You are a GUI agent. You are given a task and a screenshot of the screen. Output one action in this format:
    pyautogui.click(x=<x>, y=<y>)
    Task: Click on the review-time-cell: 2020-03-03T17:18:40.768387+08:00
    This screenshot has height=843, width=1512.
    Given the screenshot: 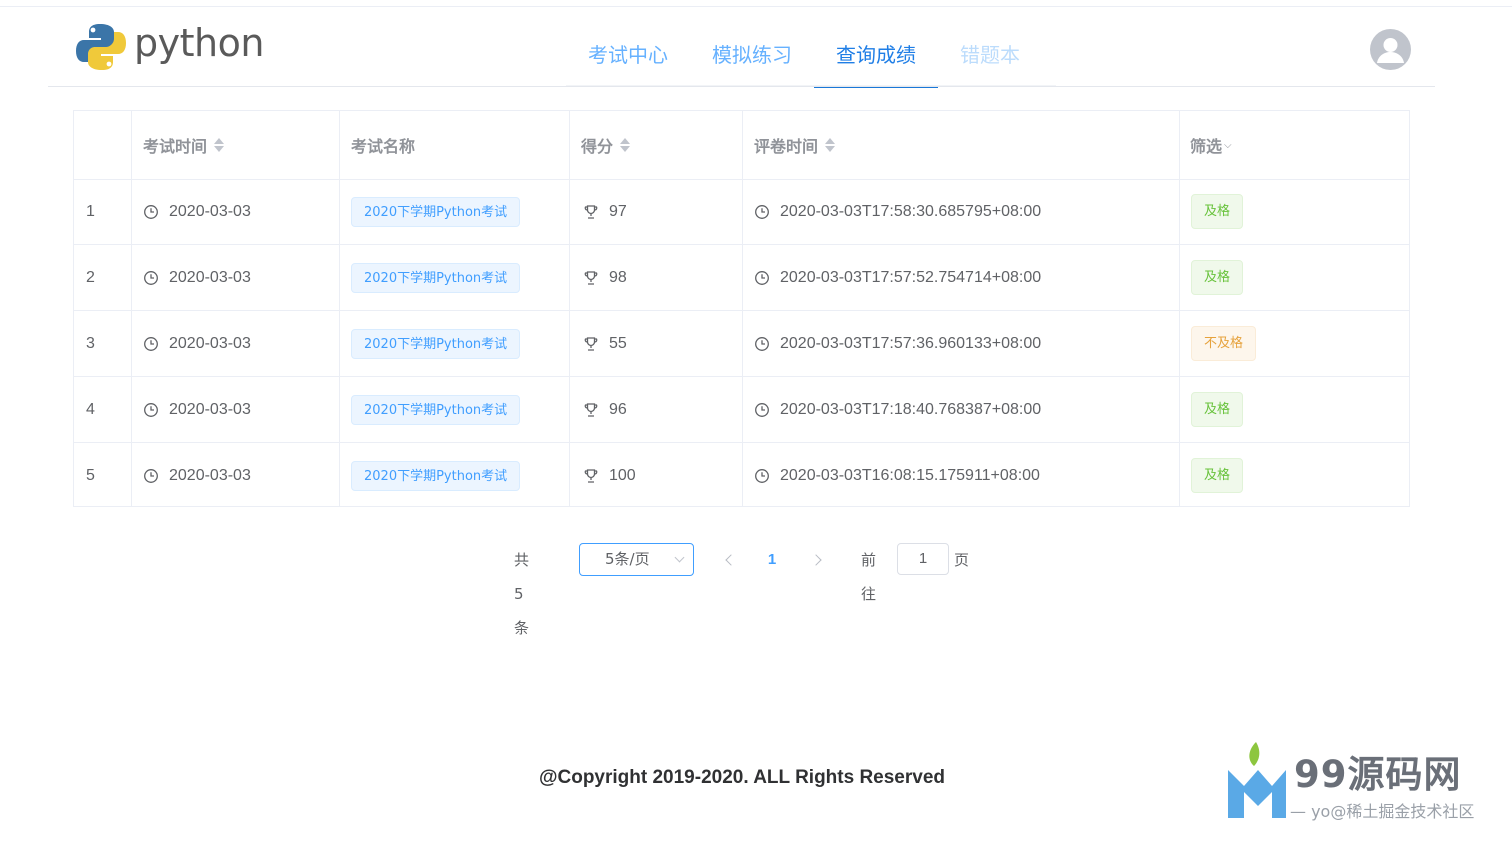 What is the action you would take?
    pyautogui.click(x=897, y=409)
    